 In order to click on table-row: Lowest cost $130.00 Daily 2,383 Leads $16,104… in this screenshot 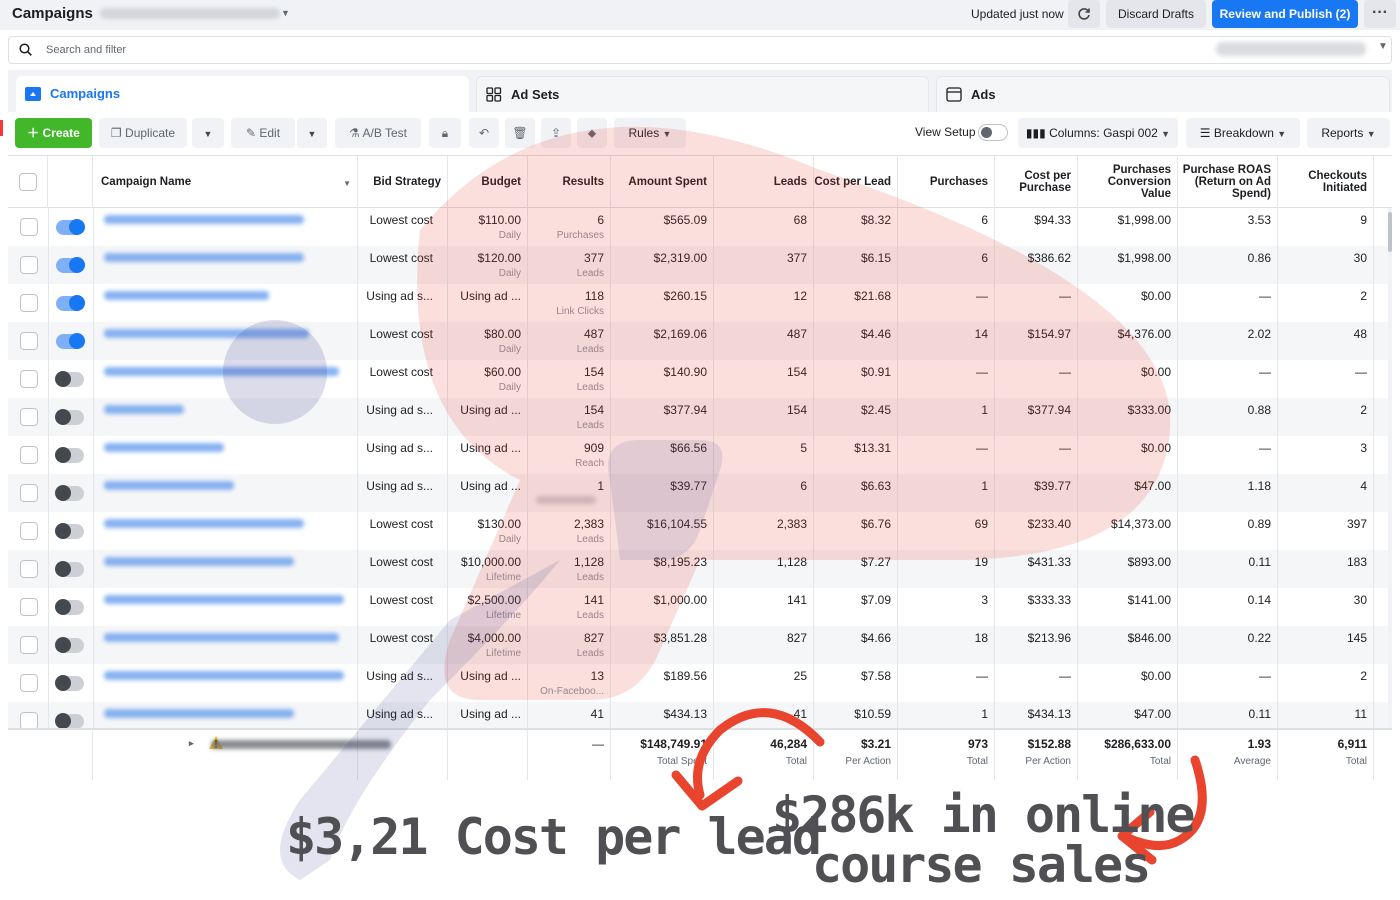, I will do `click(700, 531)`.